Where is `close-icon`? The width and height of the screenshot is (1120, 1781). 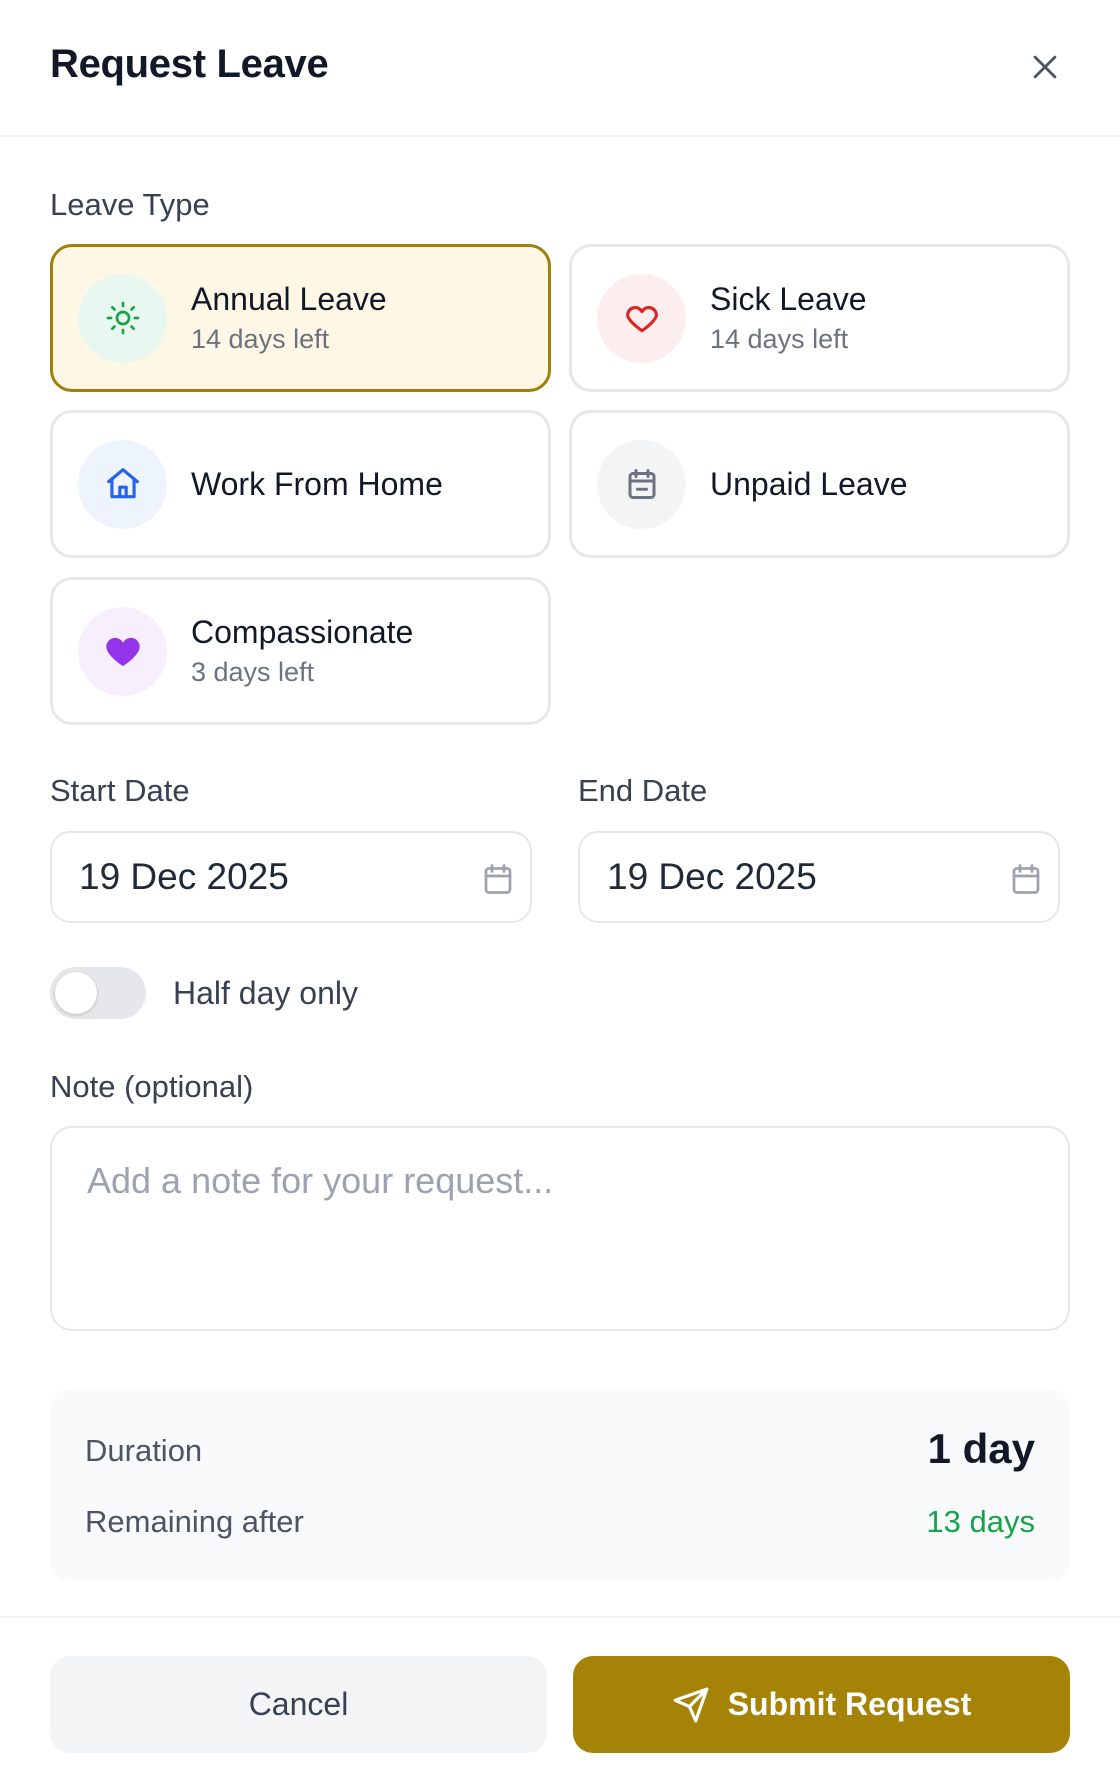
close-icon is located at coordinates (1045, 67).